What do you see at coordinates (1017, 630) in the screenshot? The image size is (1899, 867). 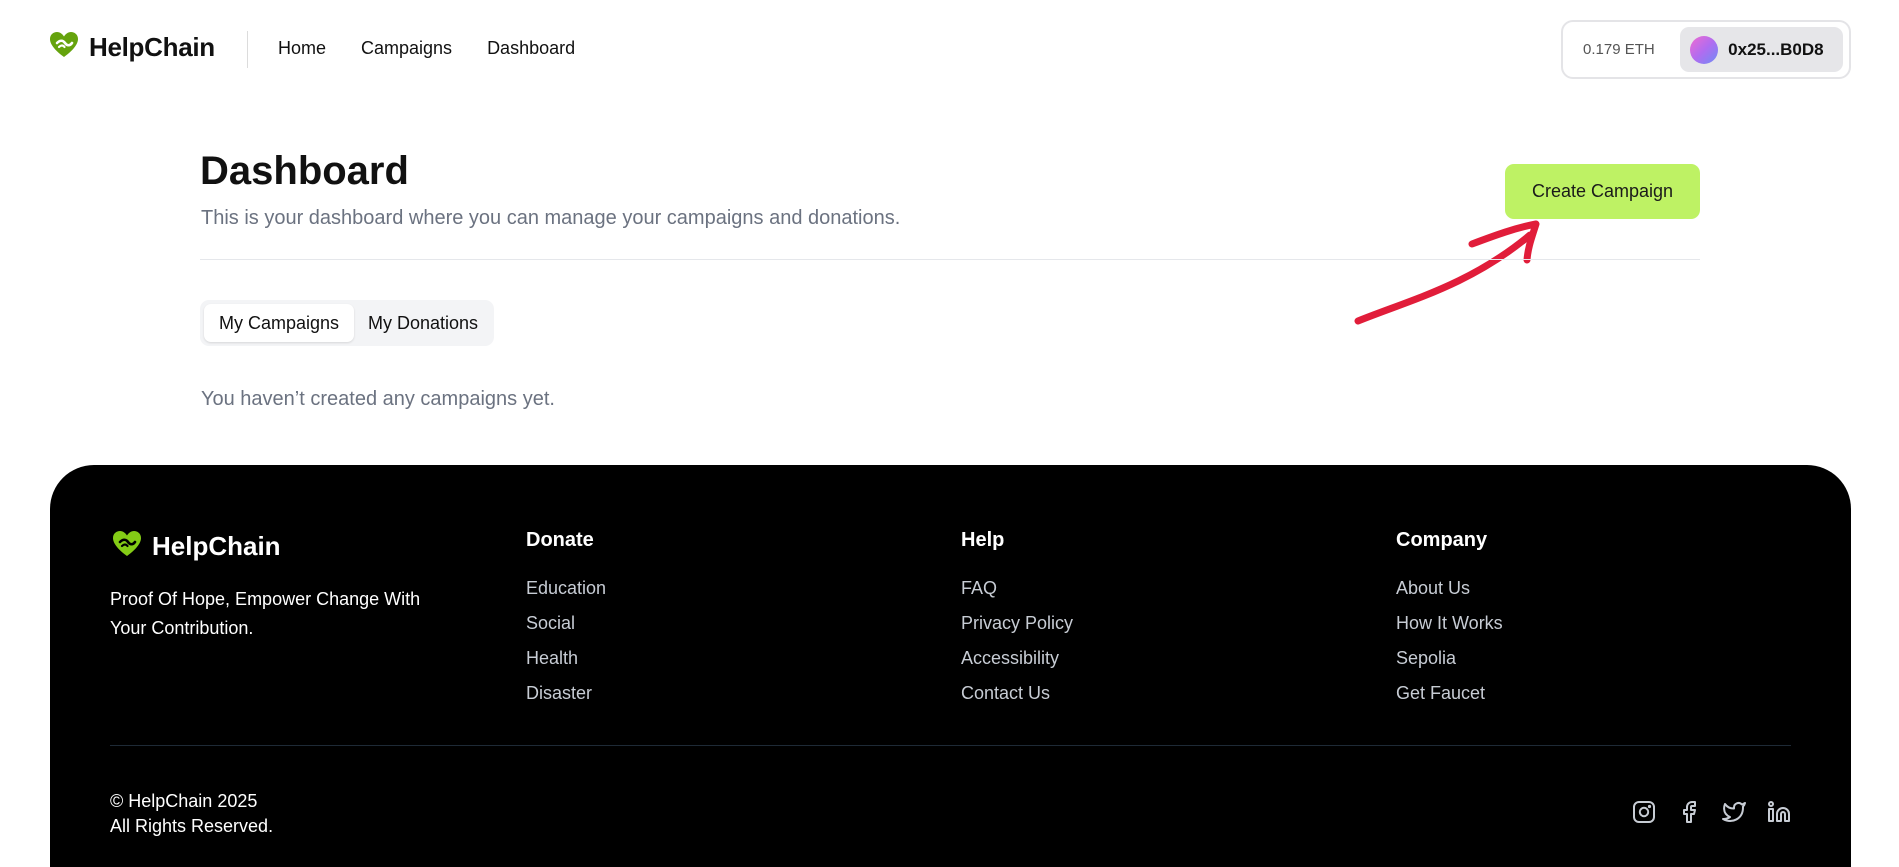 I see `footer-link-privacy-policy: Privacy Policy` at bounding box center [1017, 630].